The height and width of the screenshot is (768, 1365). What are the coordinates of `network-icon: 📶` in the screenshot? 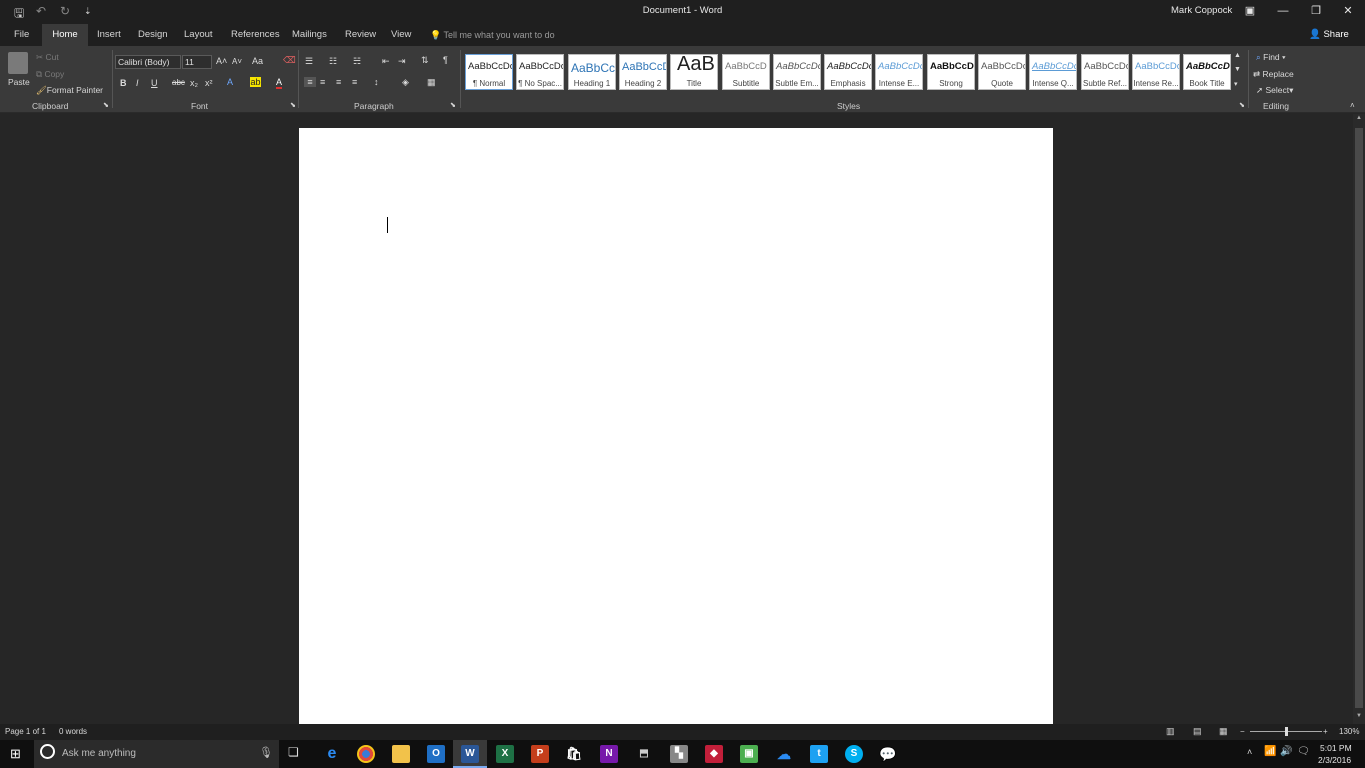 It's located at (1270, 751).